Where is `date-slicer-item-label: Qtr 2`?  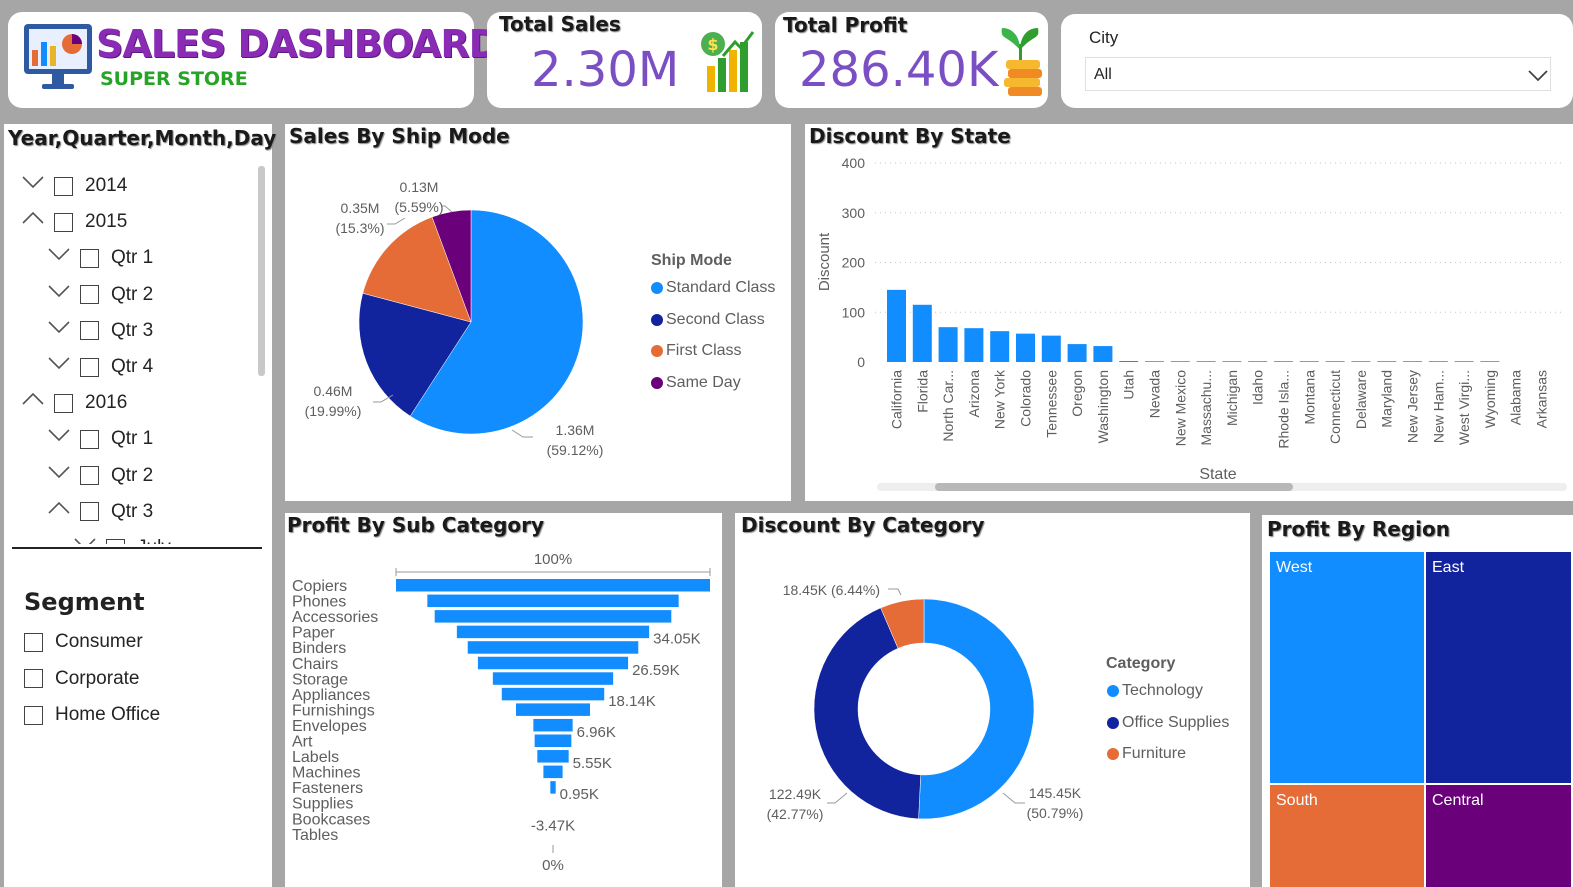
date-slicer-item-label: Qtr 2 is located at coordinates (132, 475).